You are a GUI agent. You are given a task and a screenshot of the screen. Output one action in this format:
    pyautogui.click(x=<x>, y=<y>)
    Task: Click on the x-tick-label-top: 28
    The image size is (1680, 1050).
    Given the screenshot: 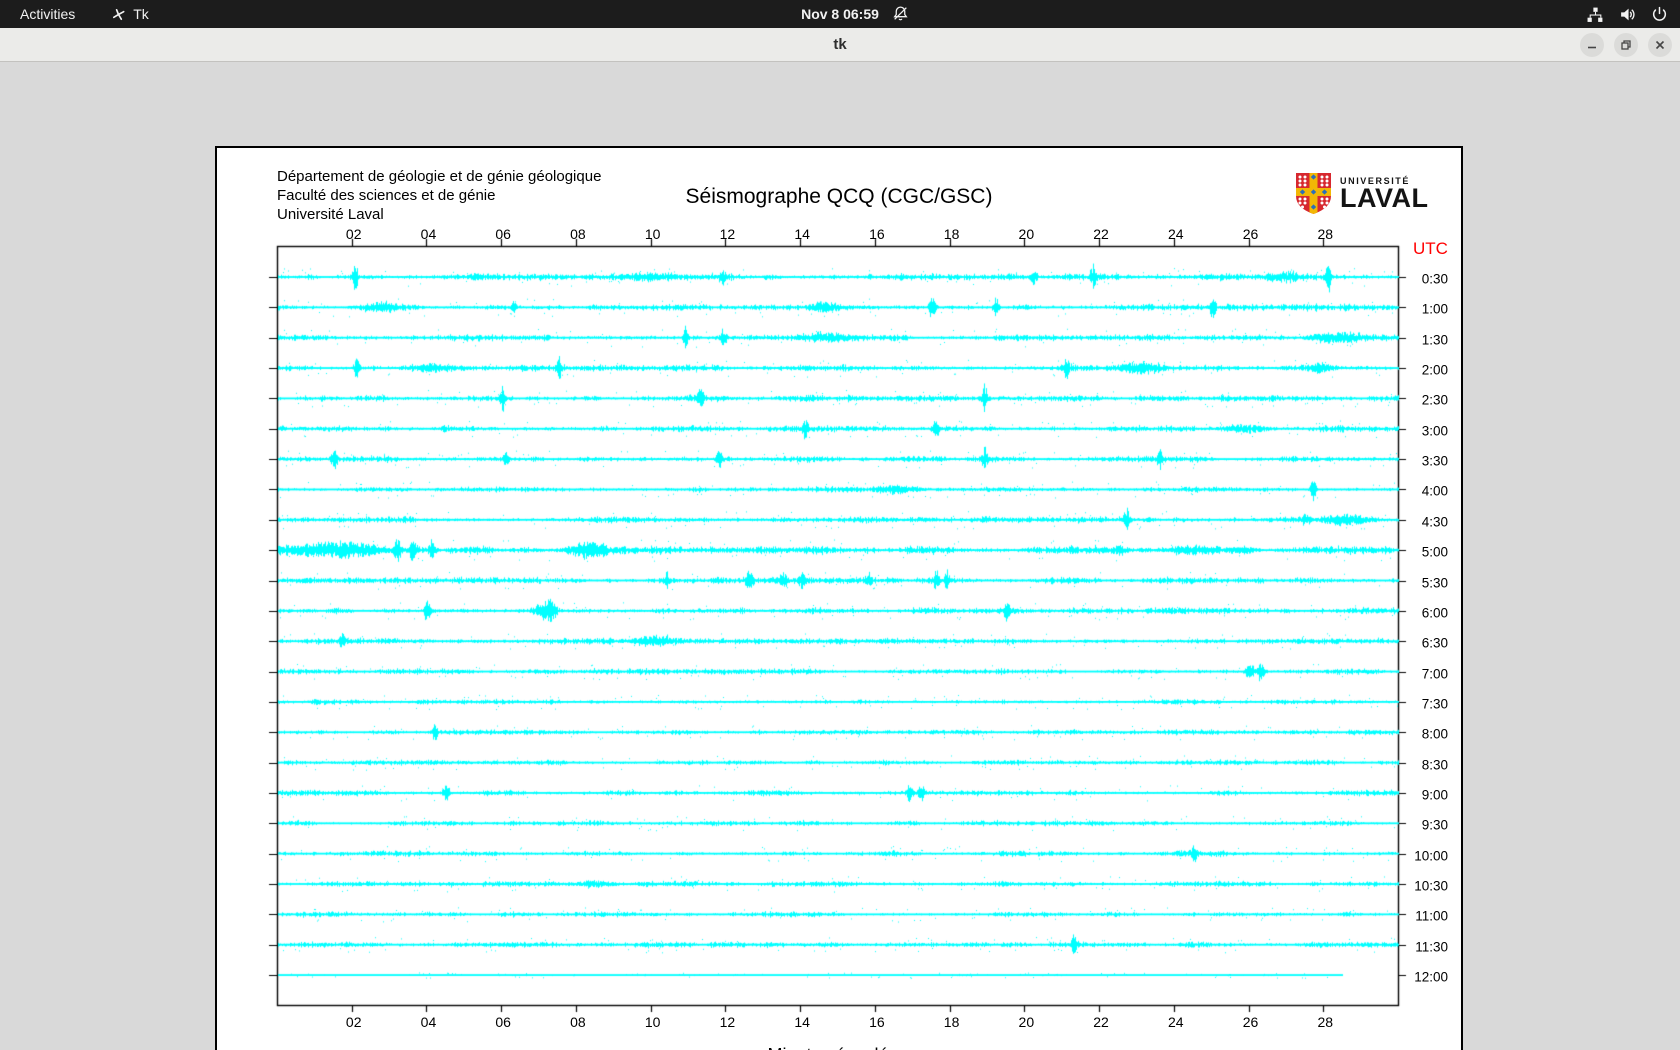 What is the action you would take?
    pyautogui.click(x=1325, y=234)
    